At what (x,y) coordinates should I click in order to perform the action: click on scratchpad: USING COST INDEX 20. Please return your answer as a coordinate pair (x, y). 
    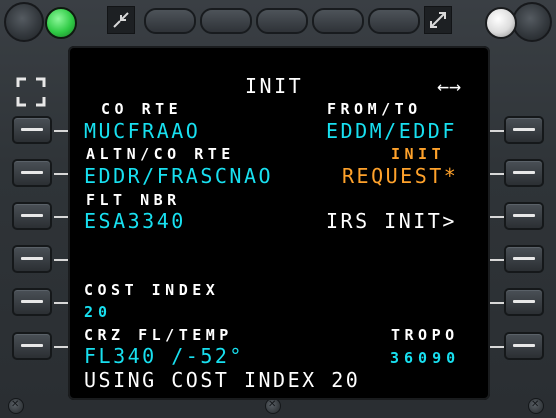
    Looking at the image, I should click on (222, 380).